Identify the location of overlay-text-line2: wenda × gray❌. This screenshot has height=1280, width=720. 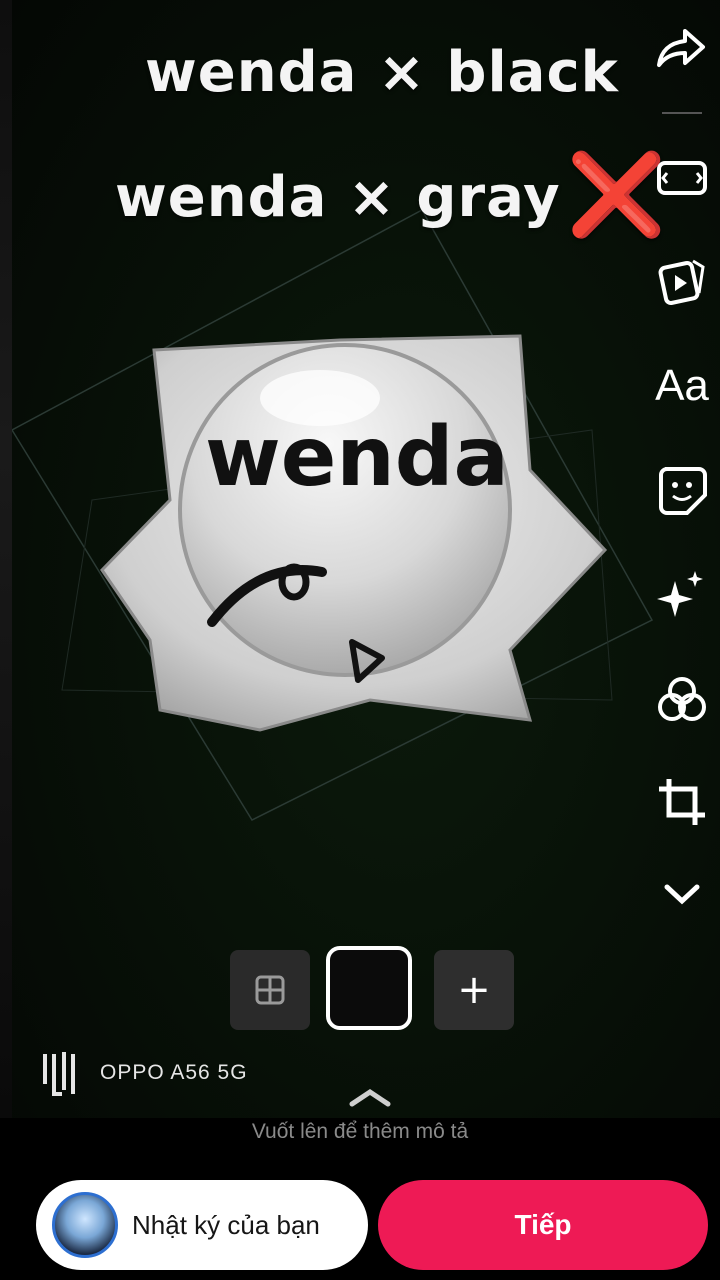
(391, 194).